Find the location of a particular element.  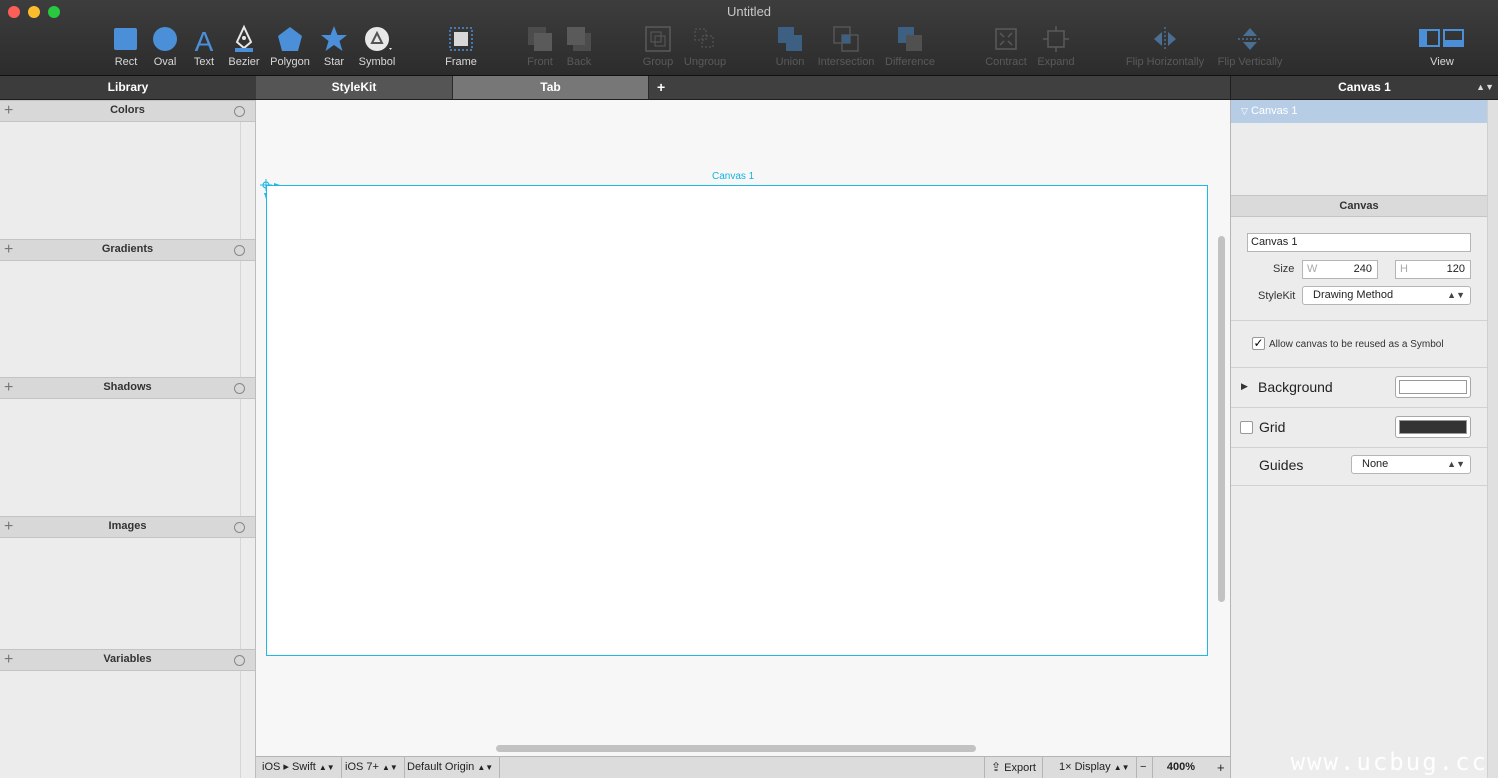

disclosure-triangle-icon: ▶ is located at coordinates (1244, 386).